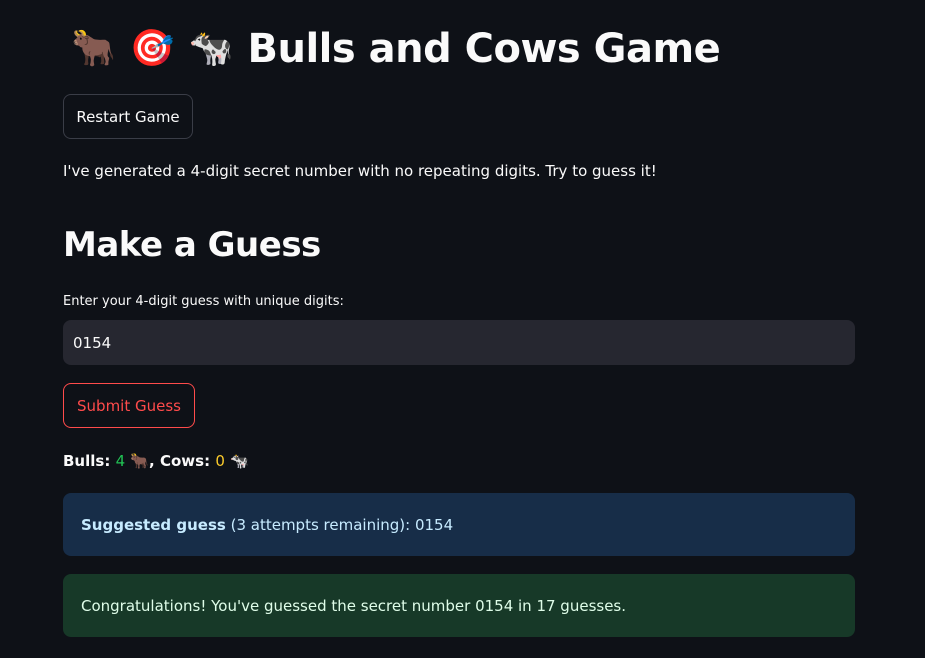 The height and width of the screenshot is (658, 925). I want to click on page-title-row: 🐂 🎯 🐄 Bulls and Cows Game, so click(396, 49).